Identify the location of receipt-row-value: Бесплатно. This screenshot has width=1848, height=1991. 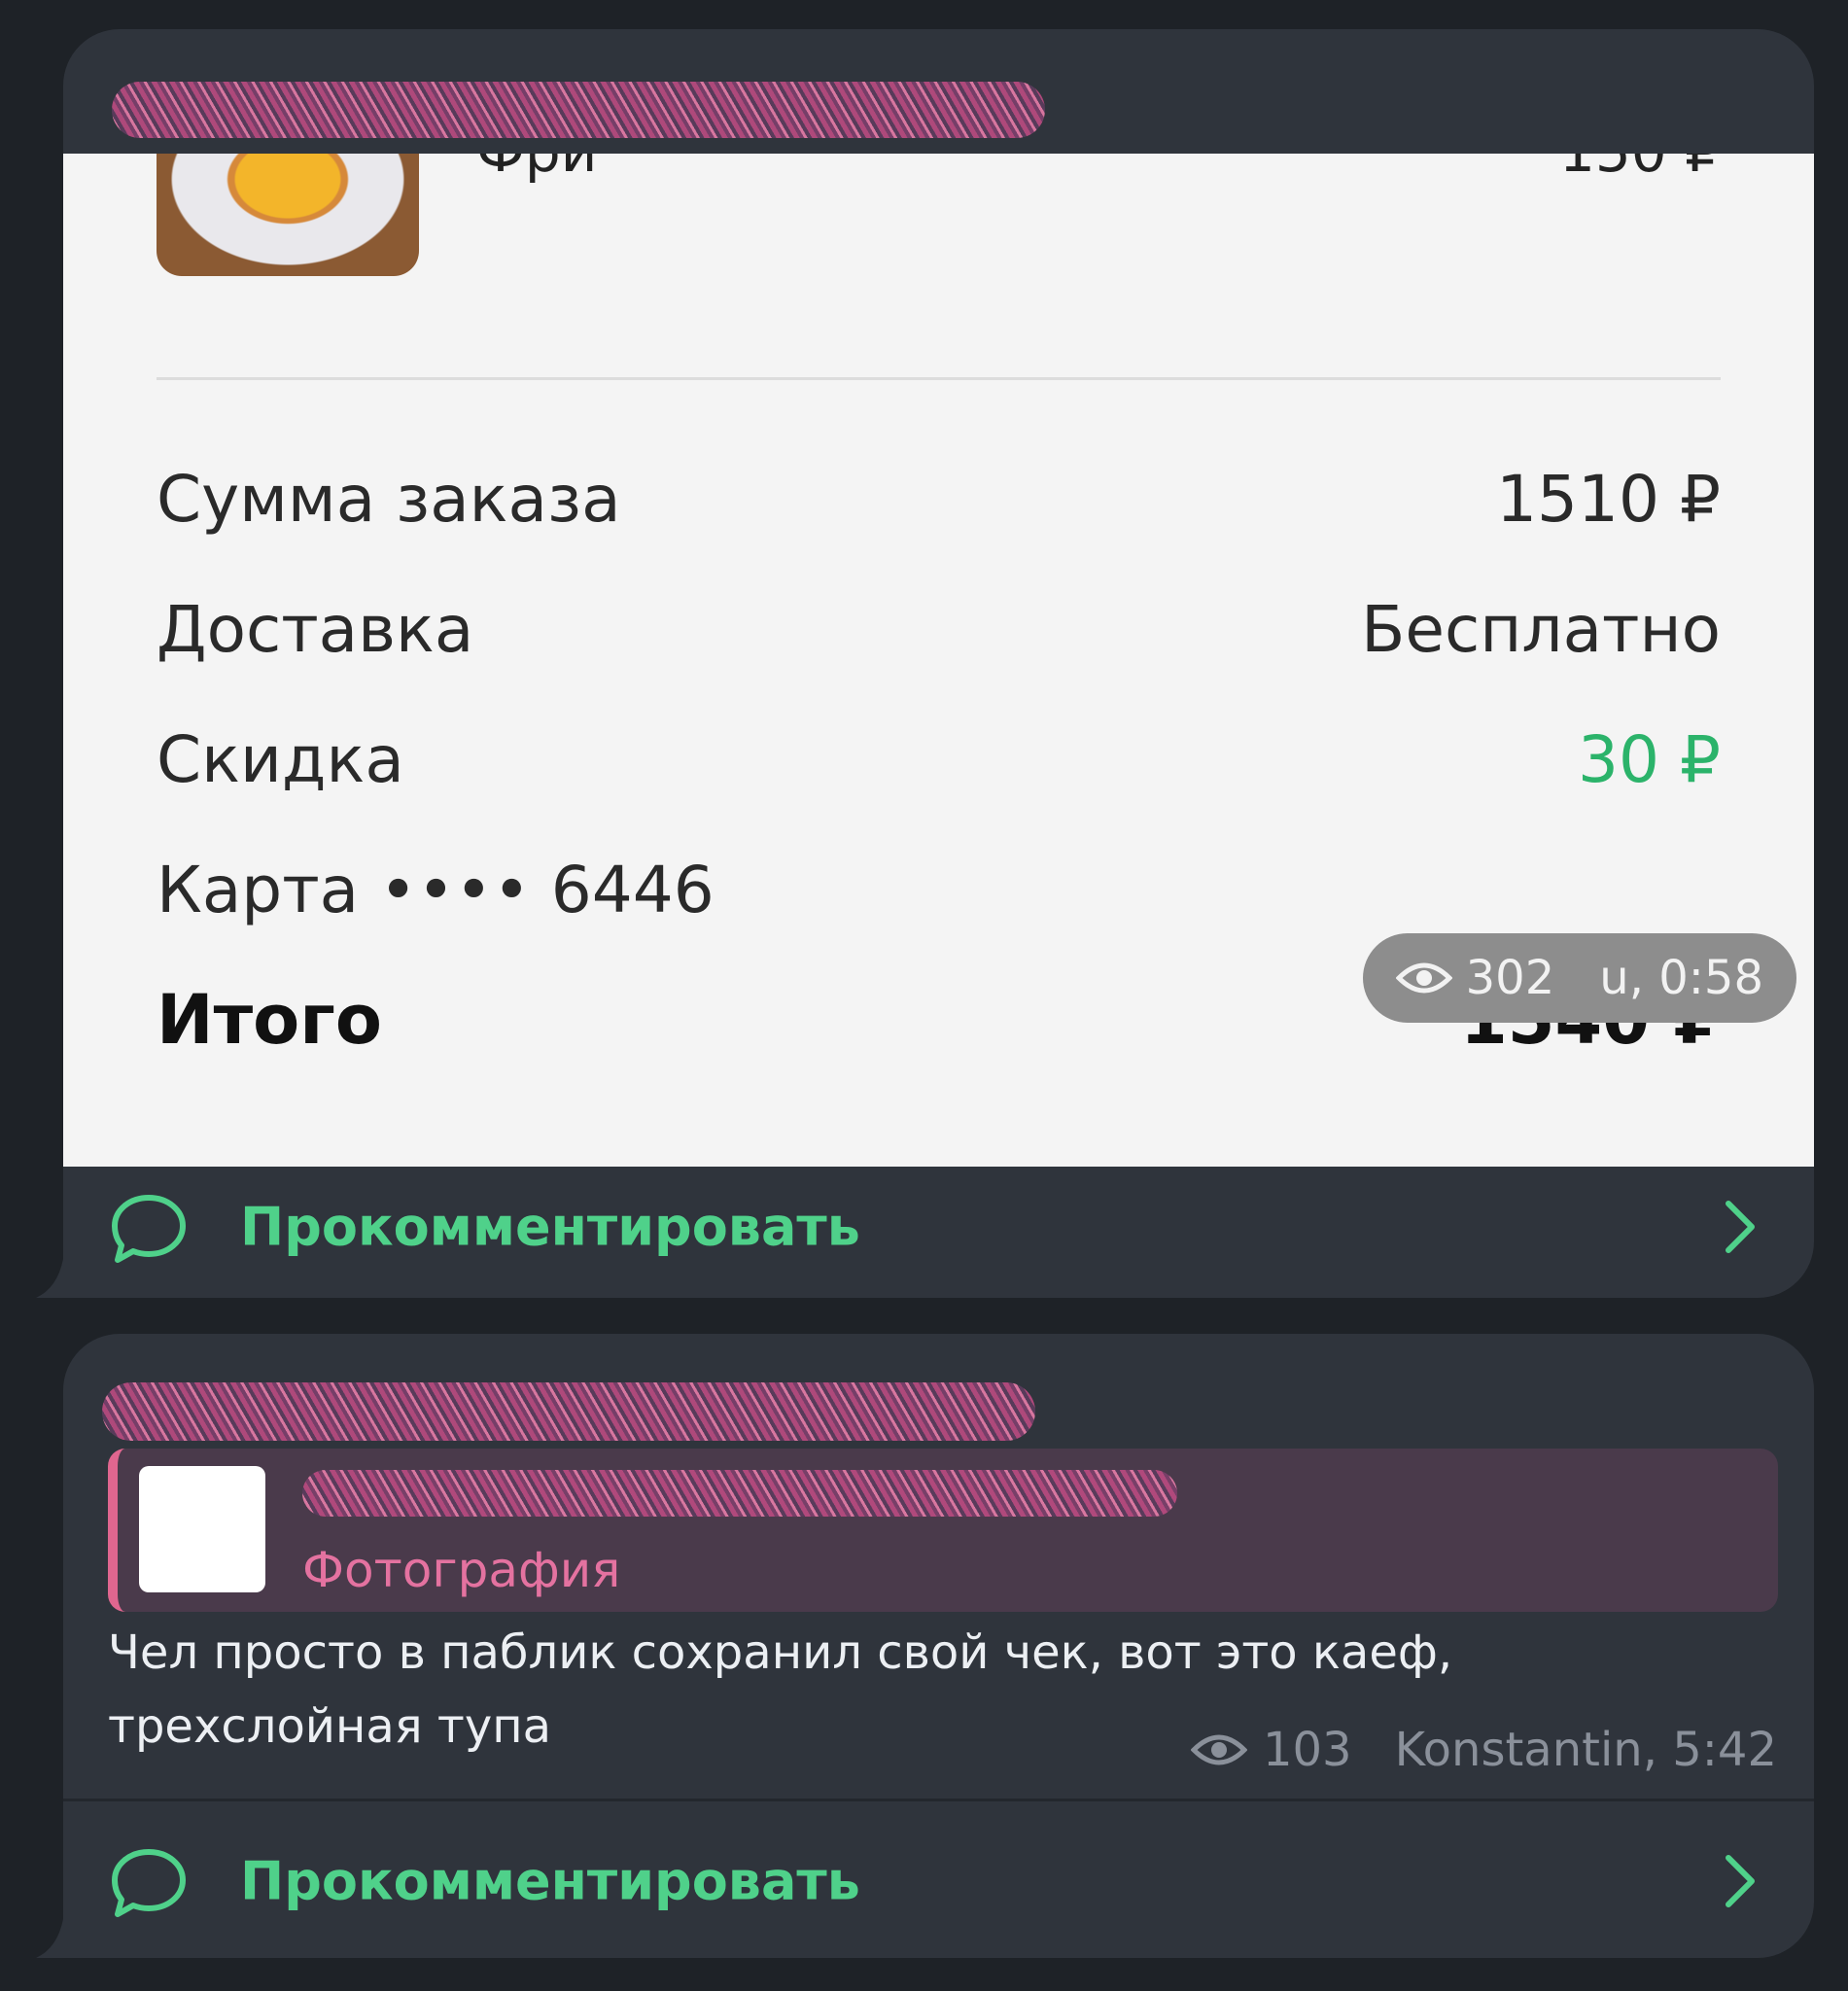
(1541, 629).